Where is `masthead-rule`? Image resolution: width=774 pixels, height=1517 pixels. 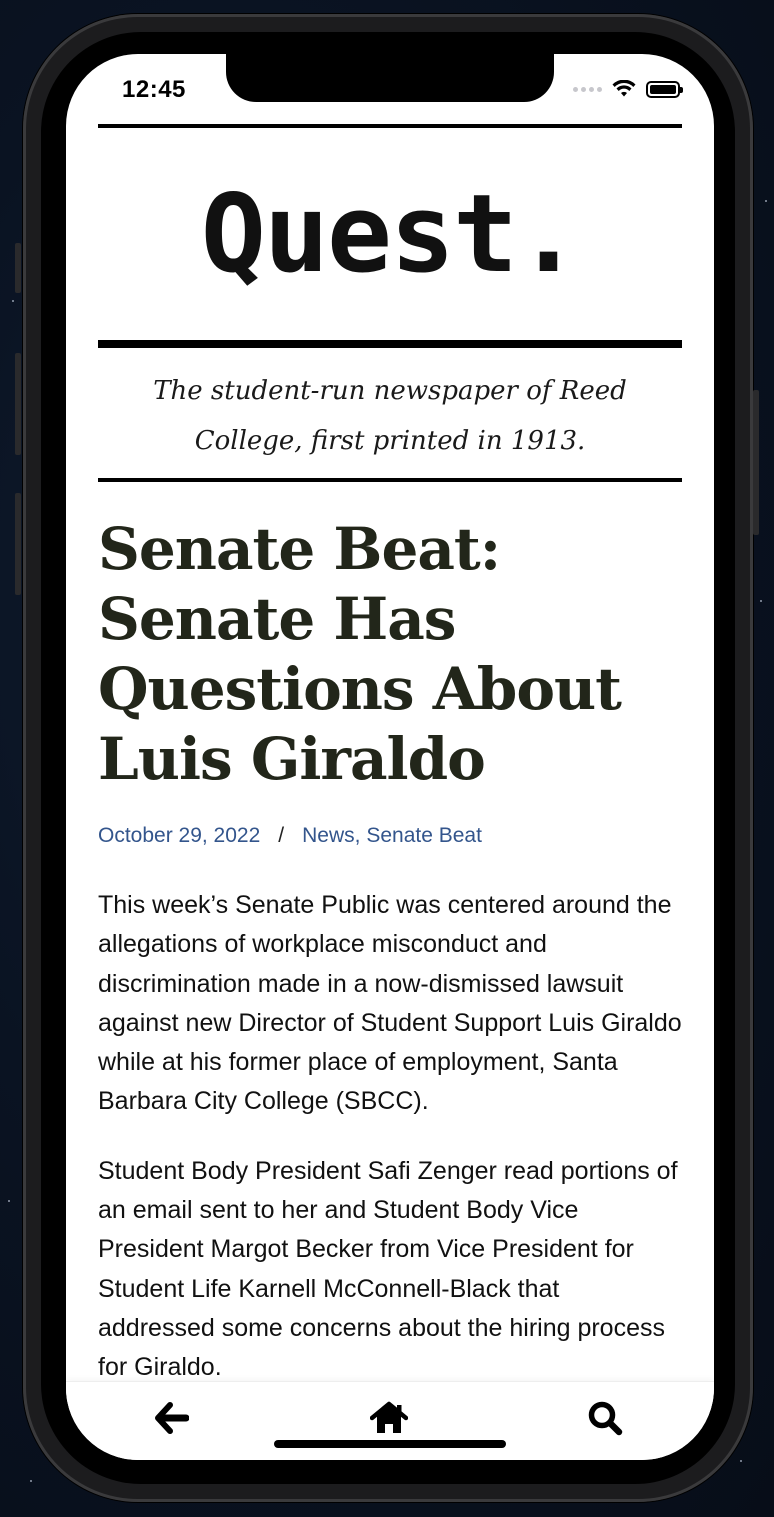 masthead-rule is located at coordinates (390, 344).